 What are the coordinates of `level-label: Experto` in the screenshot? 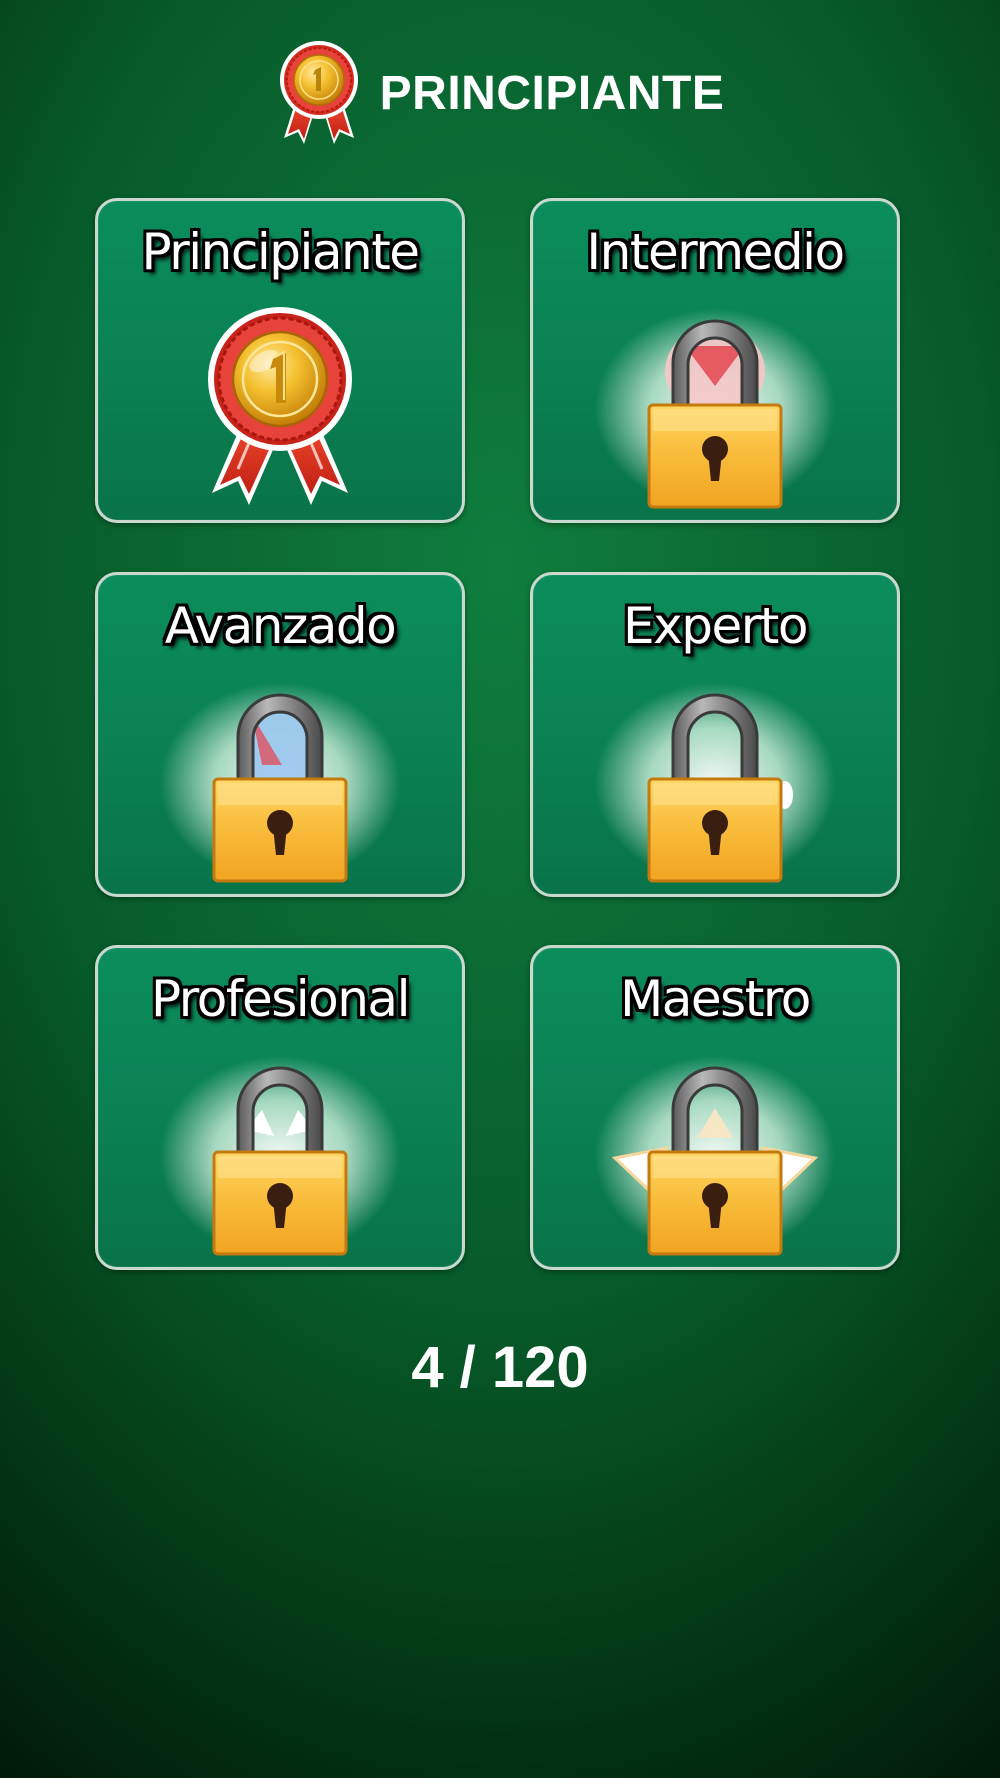 It's located at (715, 626).